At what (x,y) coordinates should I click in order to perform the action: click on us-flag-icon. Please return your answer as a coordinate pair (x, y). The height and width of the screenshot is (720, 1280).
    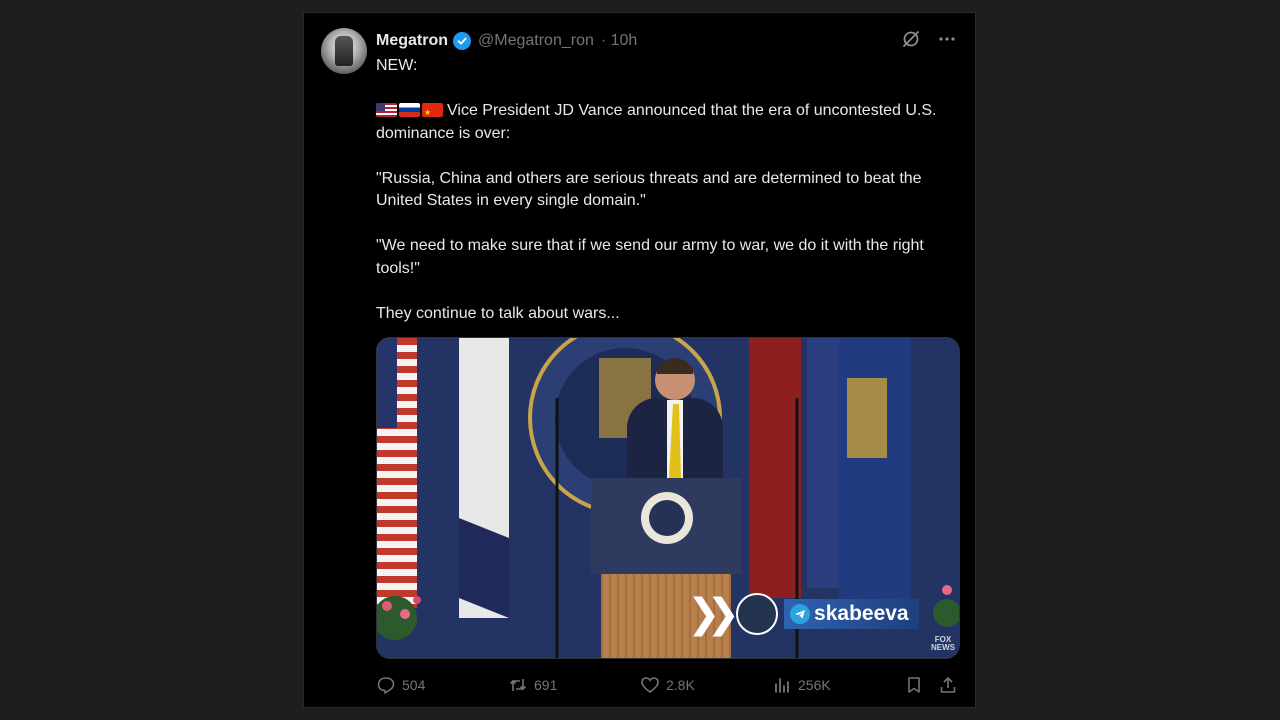
    Looking at the image, I should click on (386, 110).